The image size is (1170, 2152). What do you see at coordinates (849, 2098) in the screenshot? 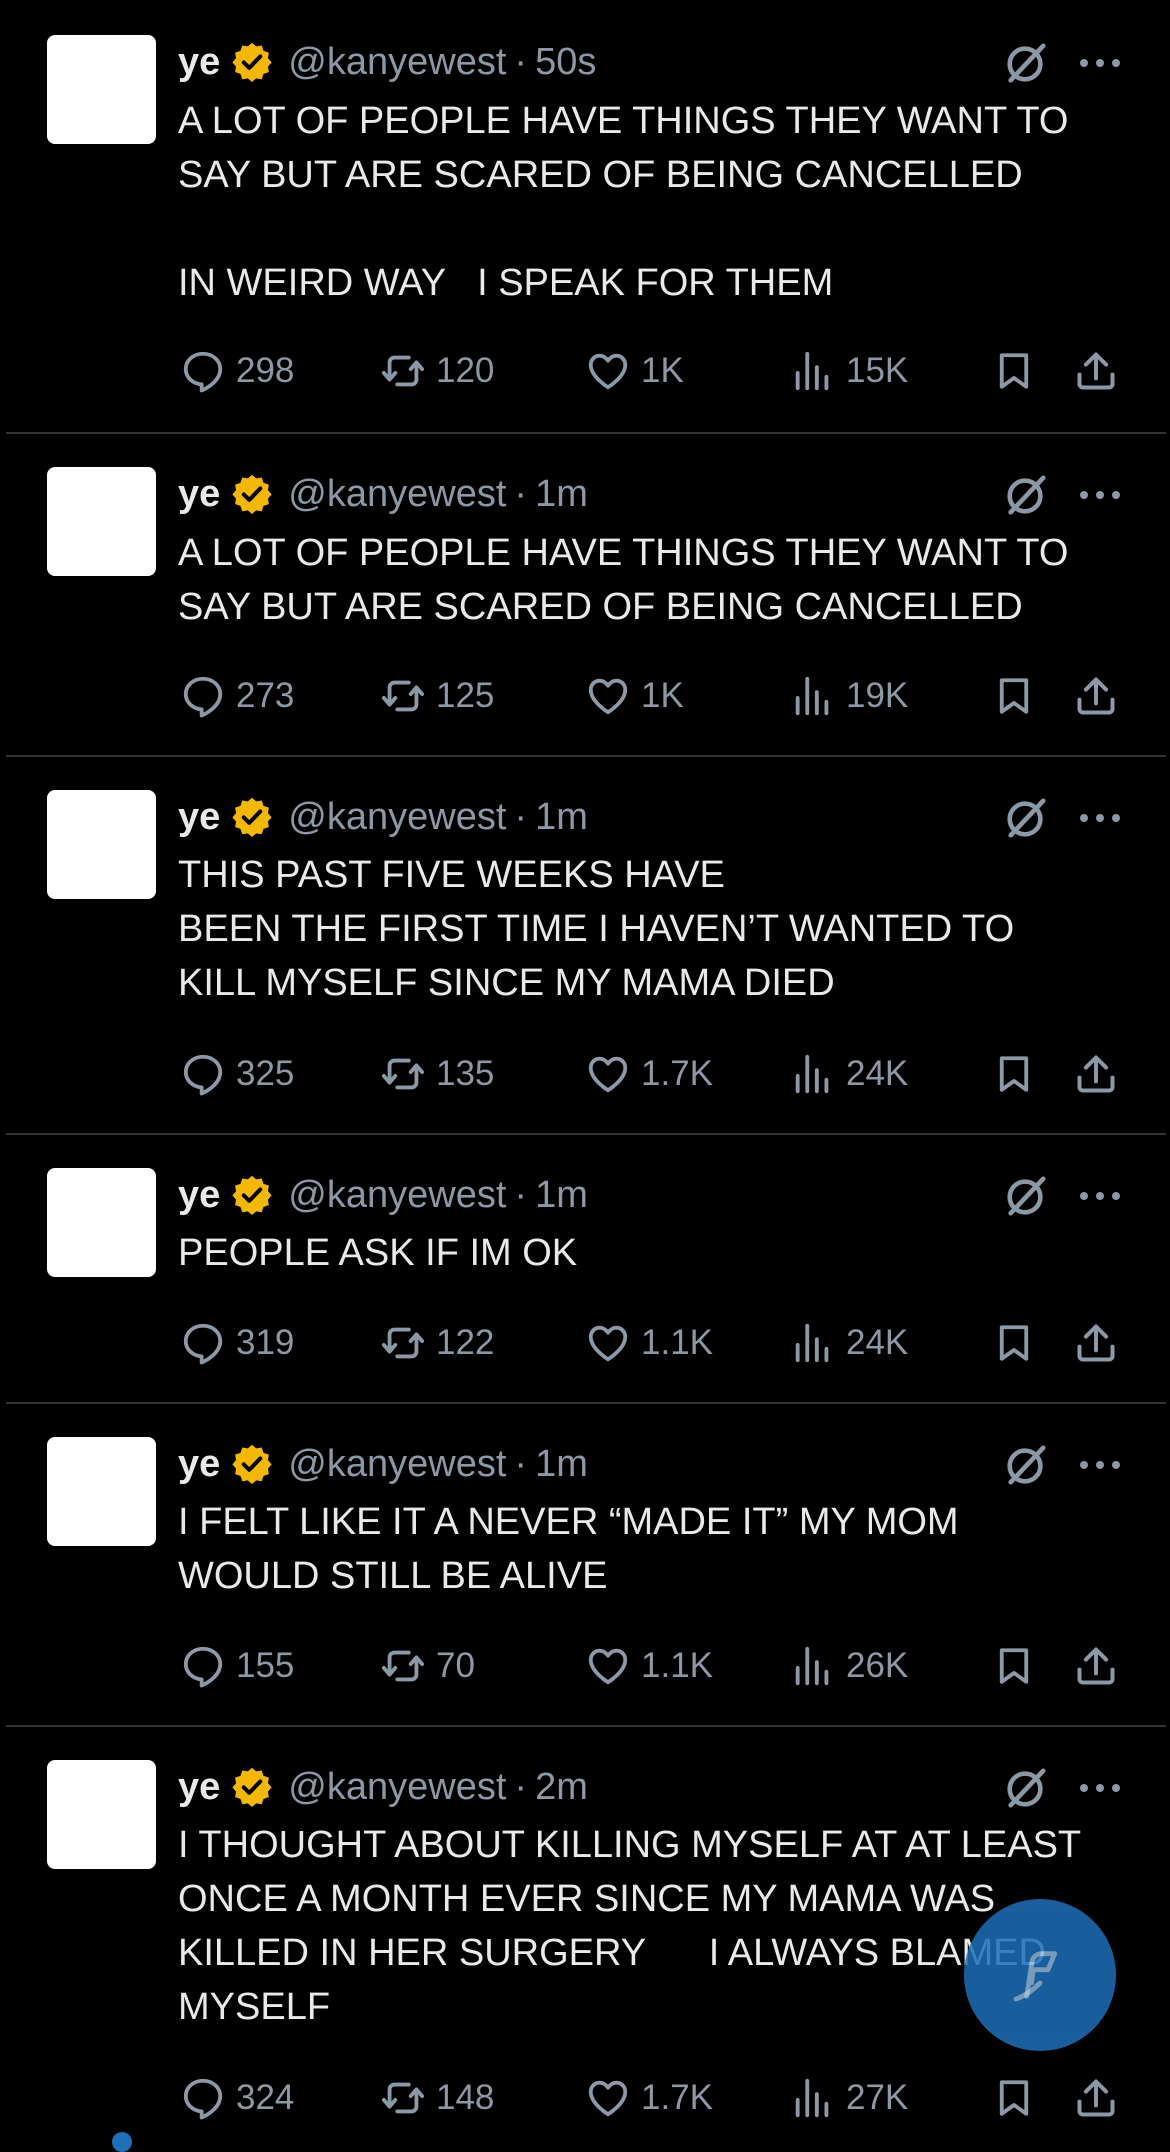
I see `views-button: 27K` at bounding box center [849, 2098].